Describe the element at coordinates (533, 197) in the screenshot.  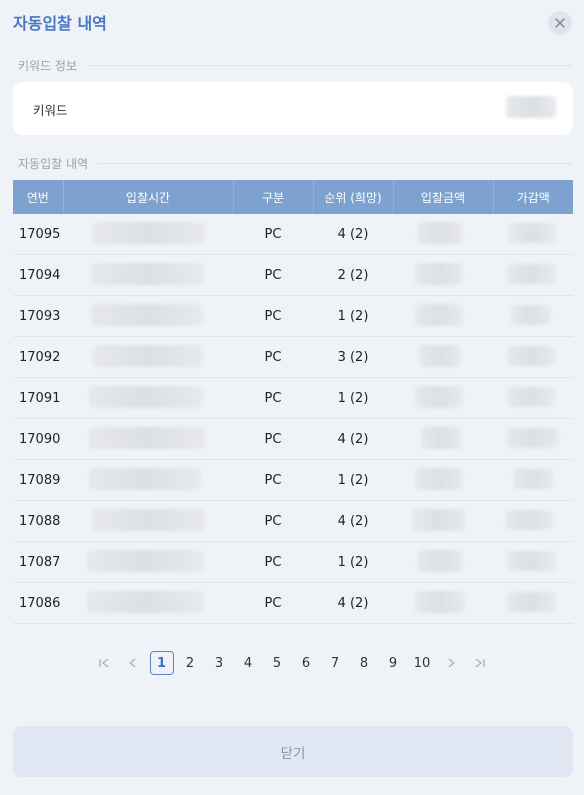
I see `header-adjustment: 가감액` at that location.